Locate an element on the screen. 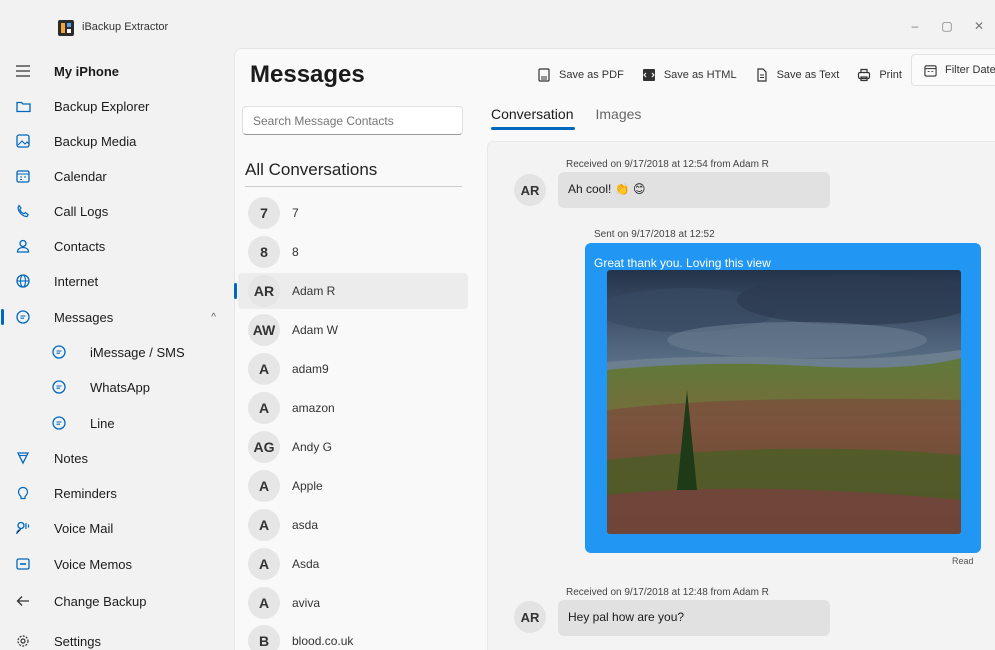  received-message-bubble: Hey pal how are you? is located at coordinates (694, 618).